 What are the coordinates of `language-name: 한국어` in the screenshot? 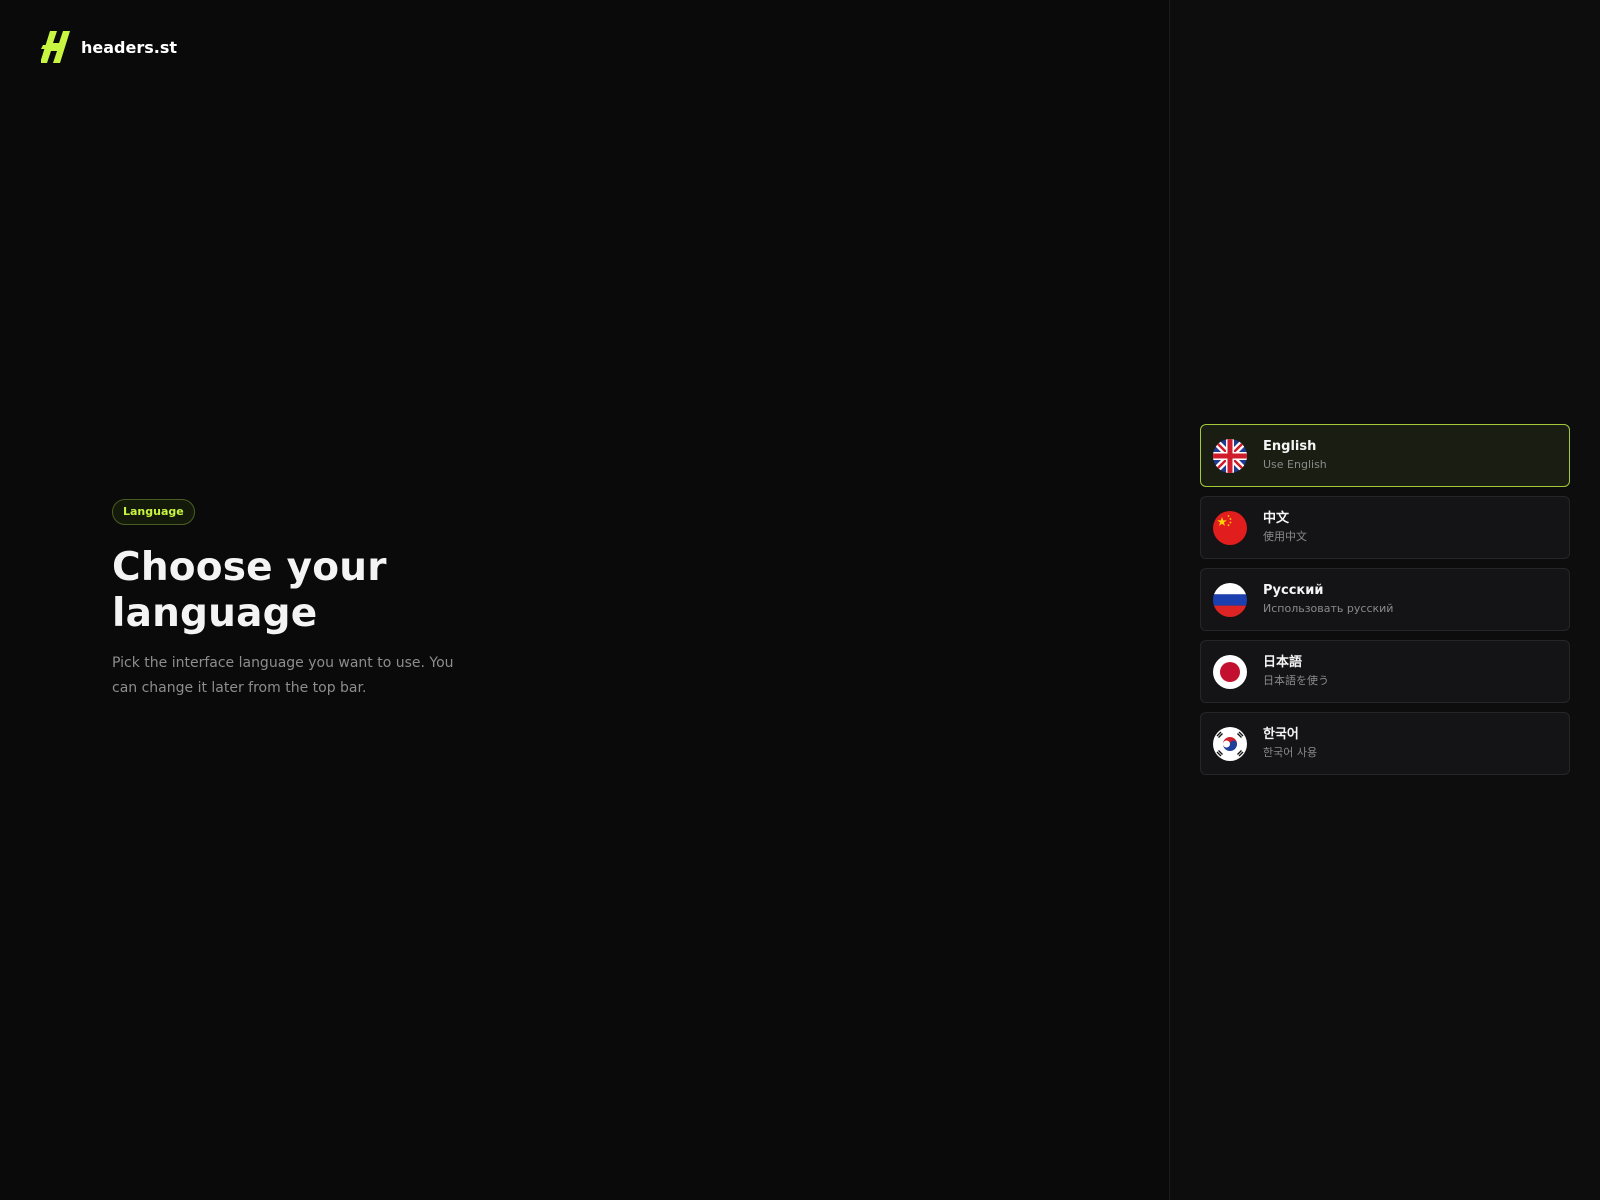 It's located at (1281, 734).